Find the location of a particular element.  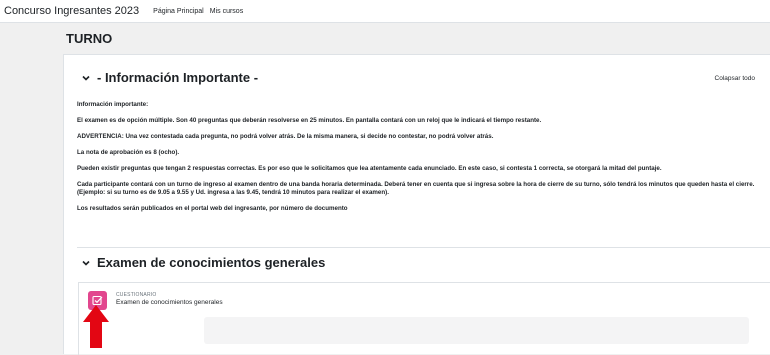

restriction-info is located at coordinates (476, 330).